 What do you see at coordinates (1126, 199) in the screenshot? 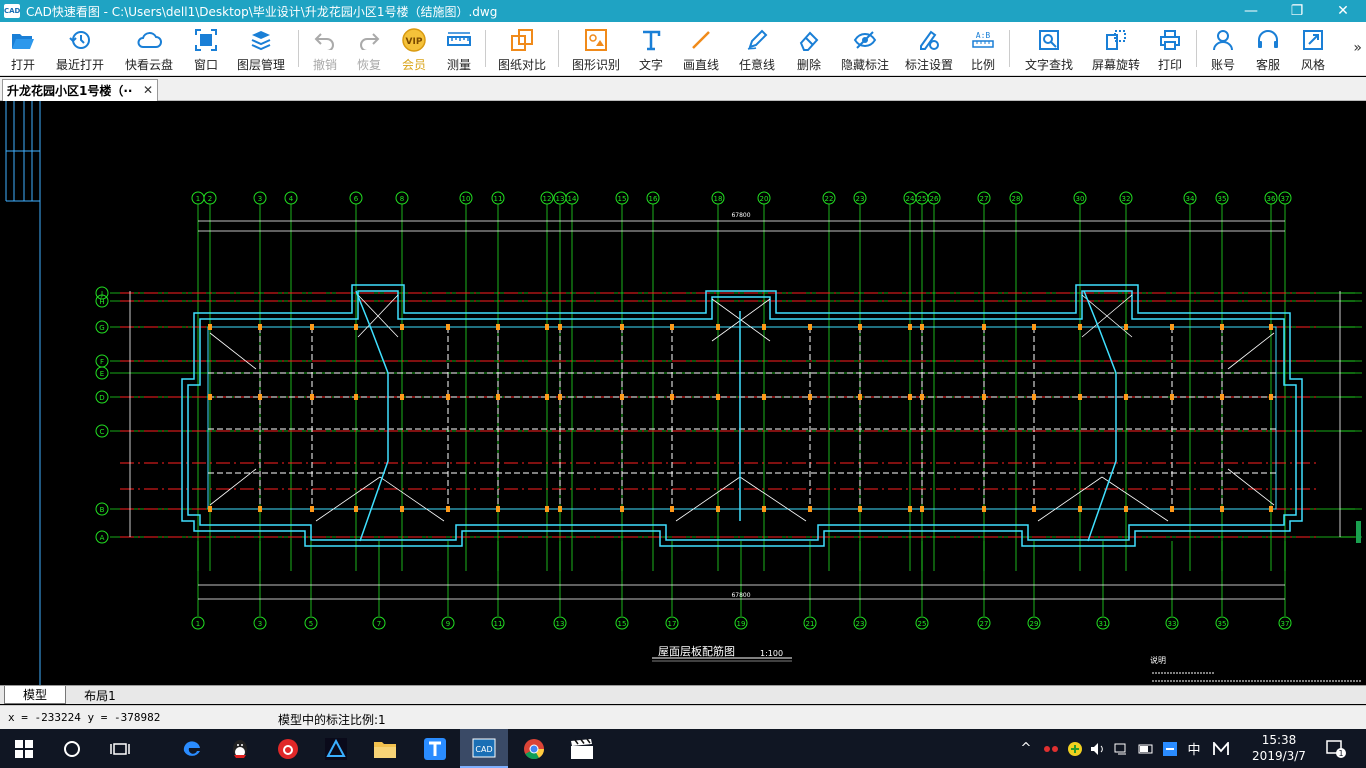
I see `svg-text: 32` at bounding box center [1126, 199].